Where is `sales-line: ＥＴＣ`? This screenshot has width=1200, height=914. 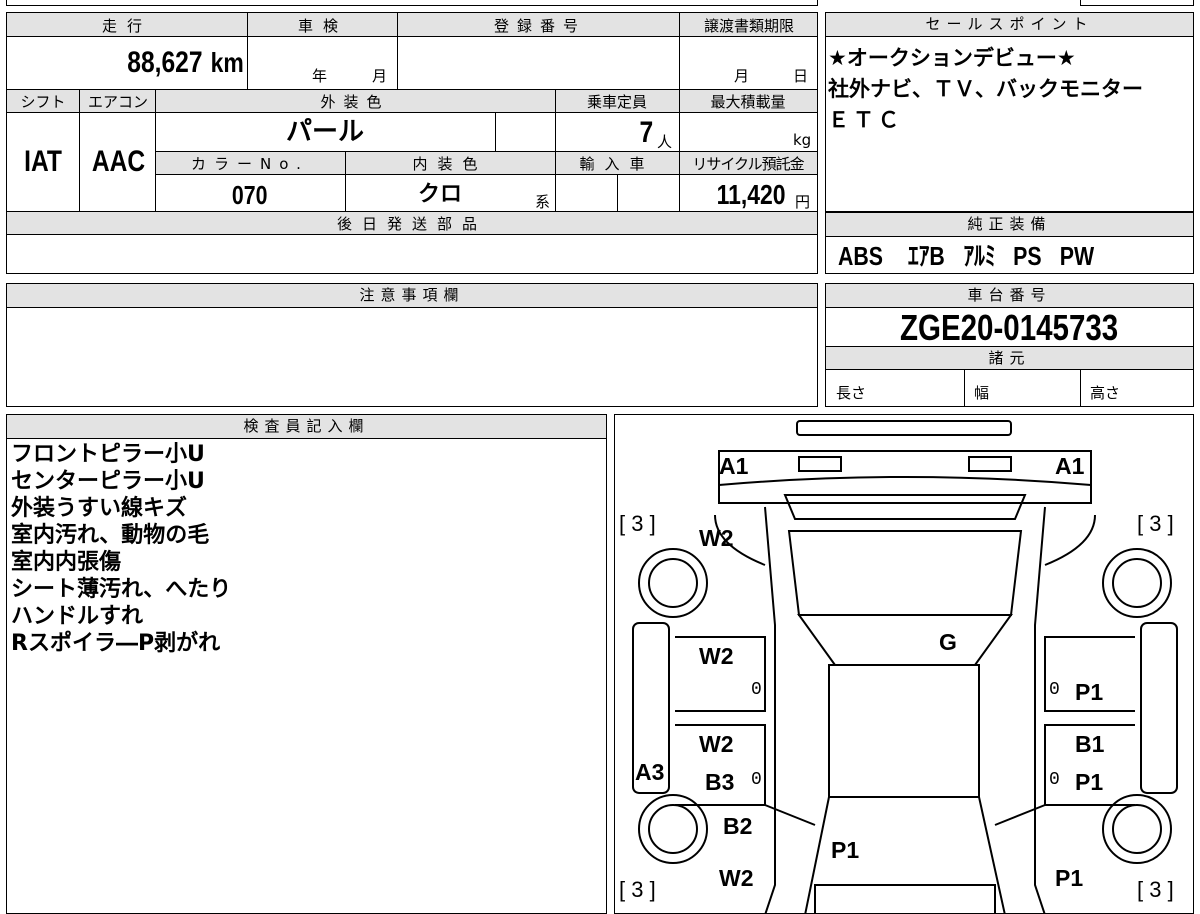
sales-line: ＥＴＣ is located at coordinates (865, 120).